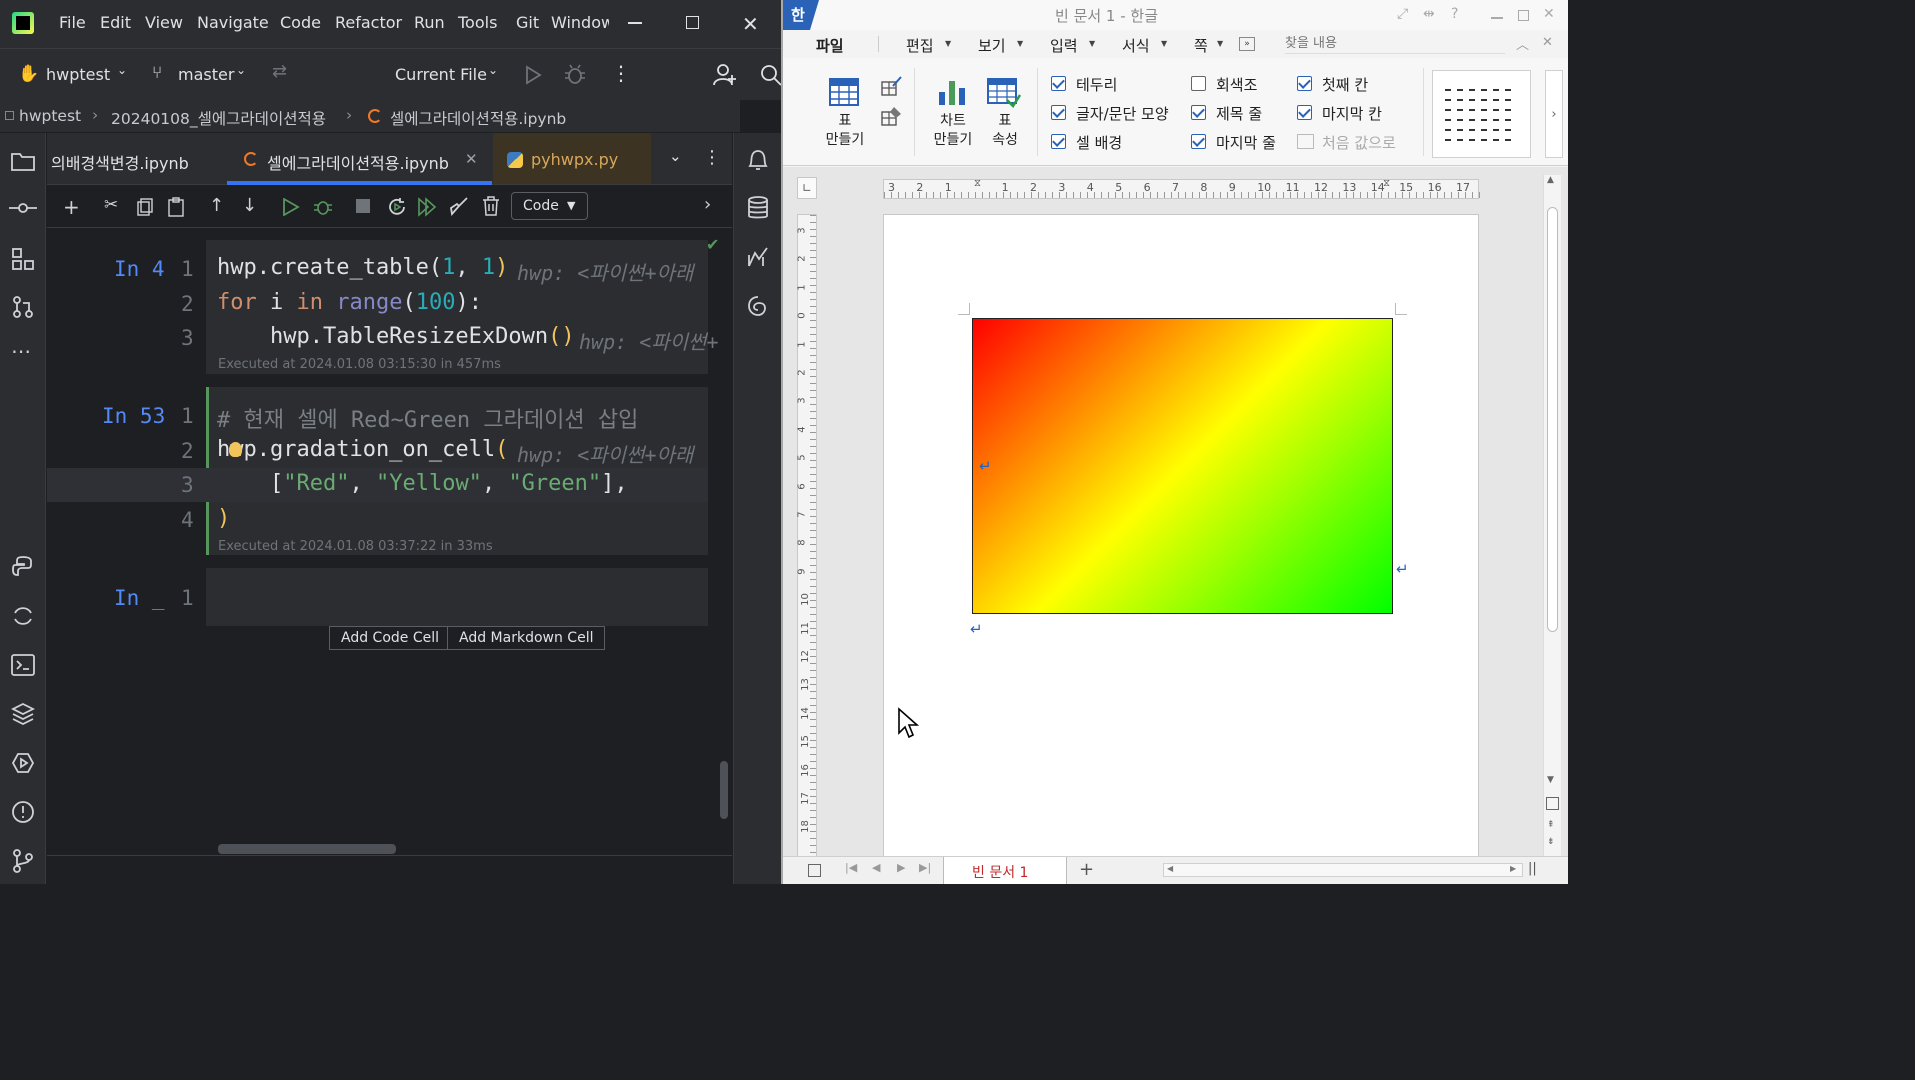  I want to click on add-code-cell-button: Add Code Cell, so click(390, 638).